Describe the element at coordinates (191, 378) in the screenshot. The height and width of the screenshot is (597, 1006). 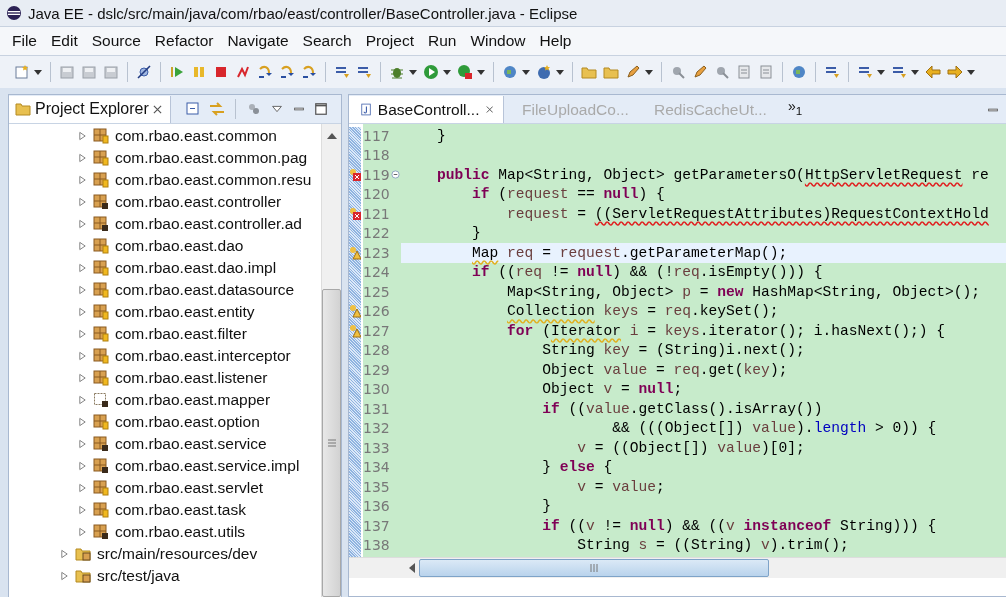
I see `tree-item: com.rbao.east.listener` at that location.